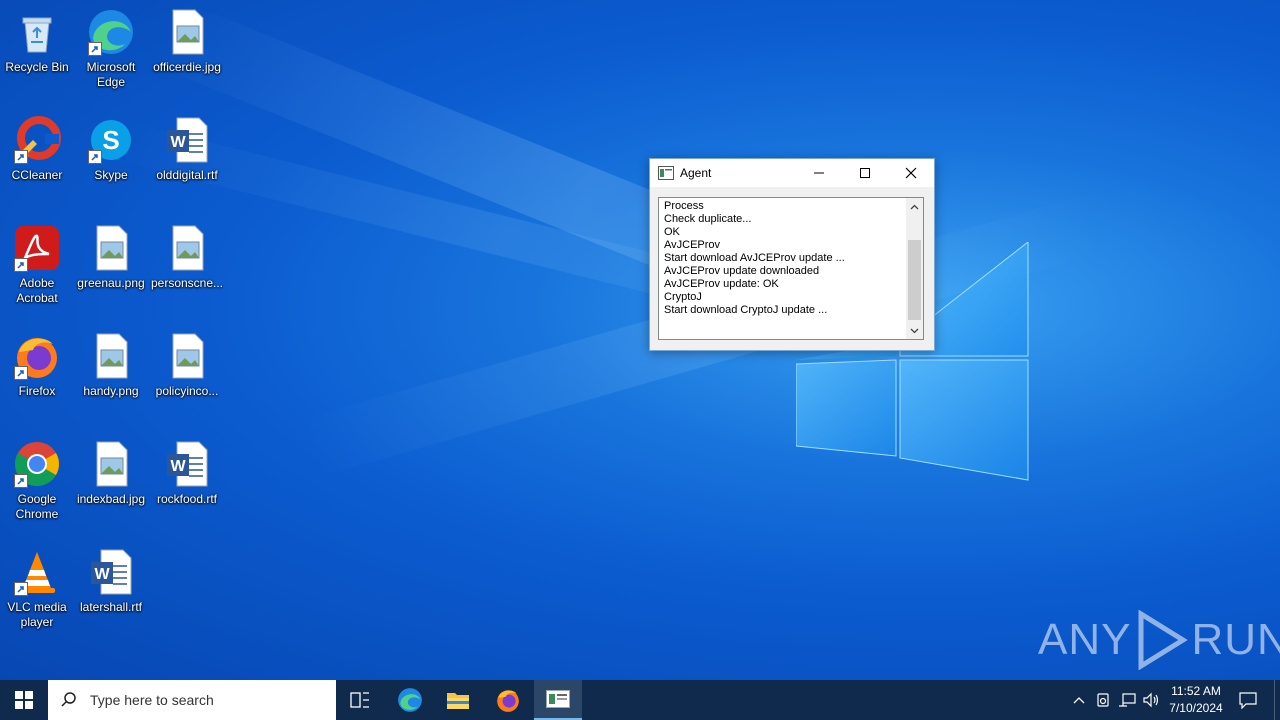  I want to click on close-icon, so click(911, 173).